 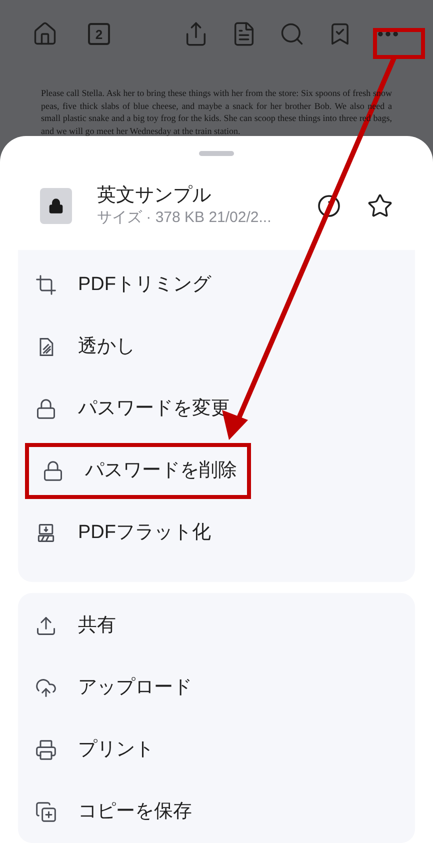 I want to click on cloud-upload-icon, so click(x=46, y=688).